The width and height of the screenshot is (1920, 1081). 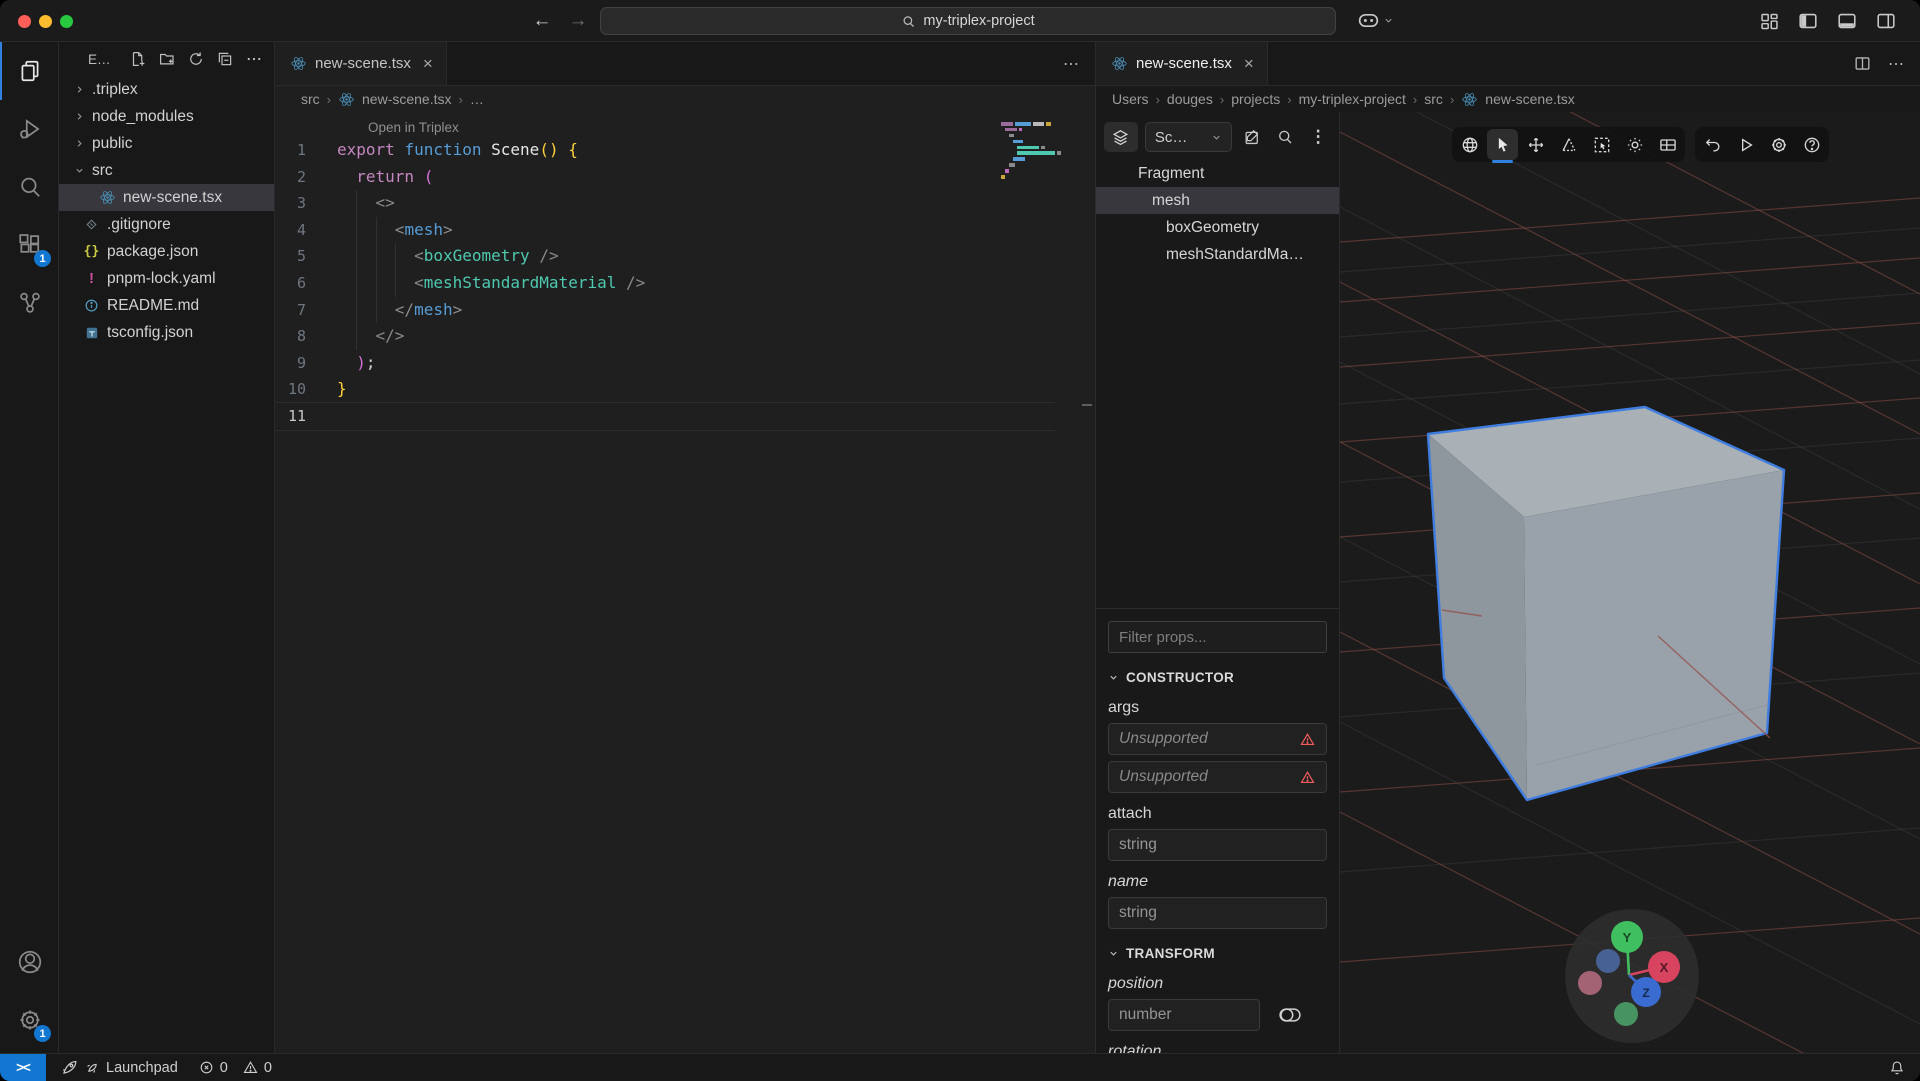 What do you see at coordinates (235, 1067) in the screenshot?
I see `problems-status-item: 0 0` at bounding box center [235, 1067].